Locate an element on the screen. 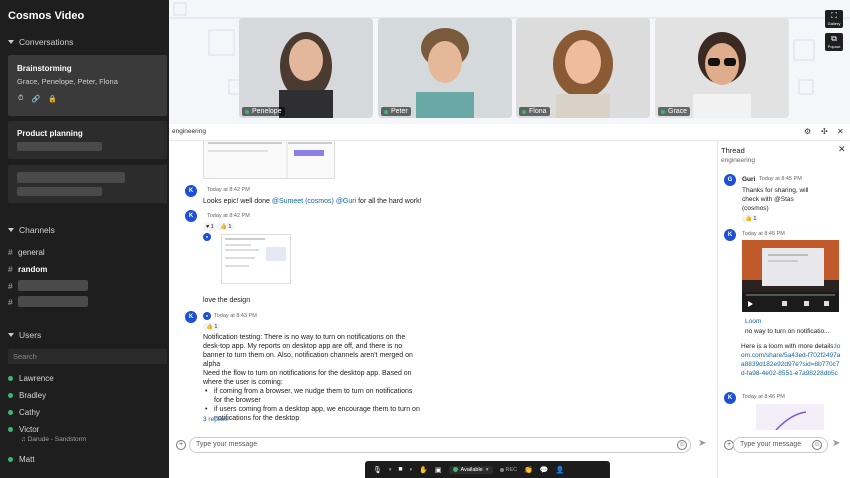 The height and width of the screenshot is (478, 850). add-user-icon: 👤 is located at coordinates (560, 470).